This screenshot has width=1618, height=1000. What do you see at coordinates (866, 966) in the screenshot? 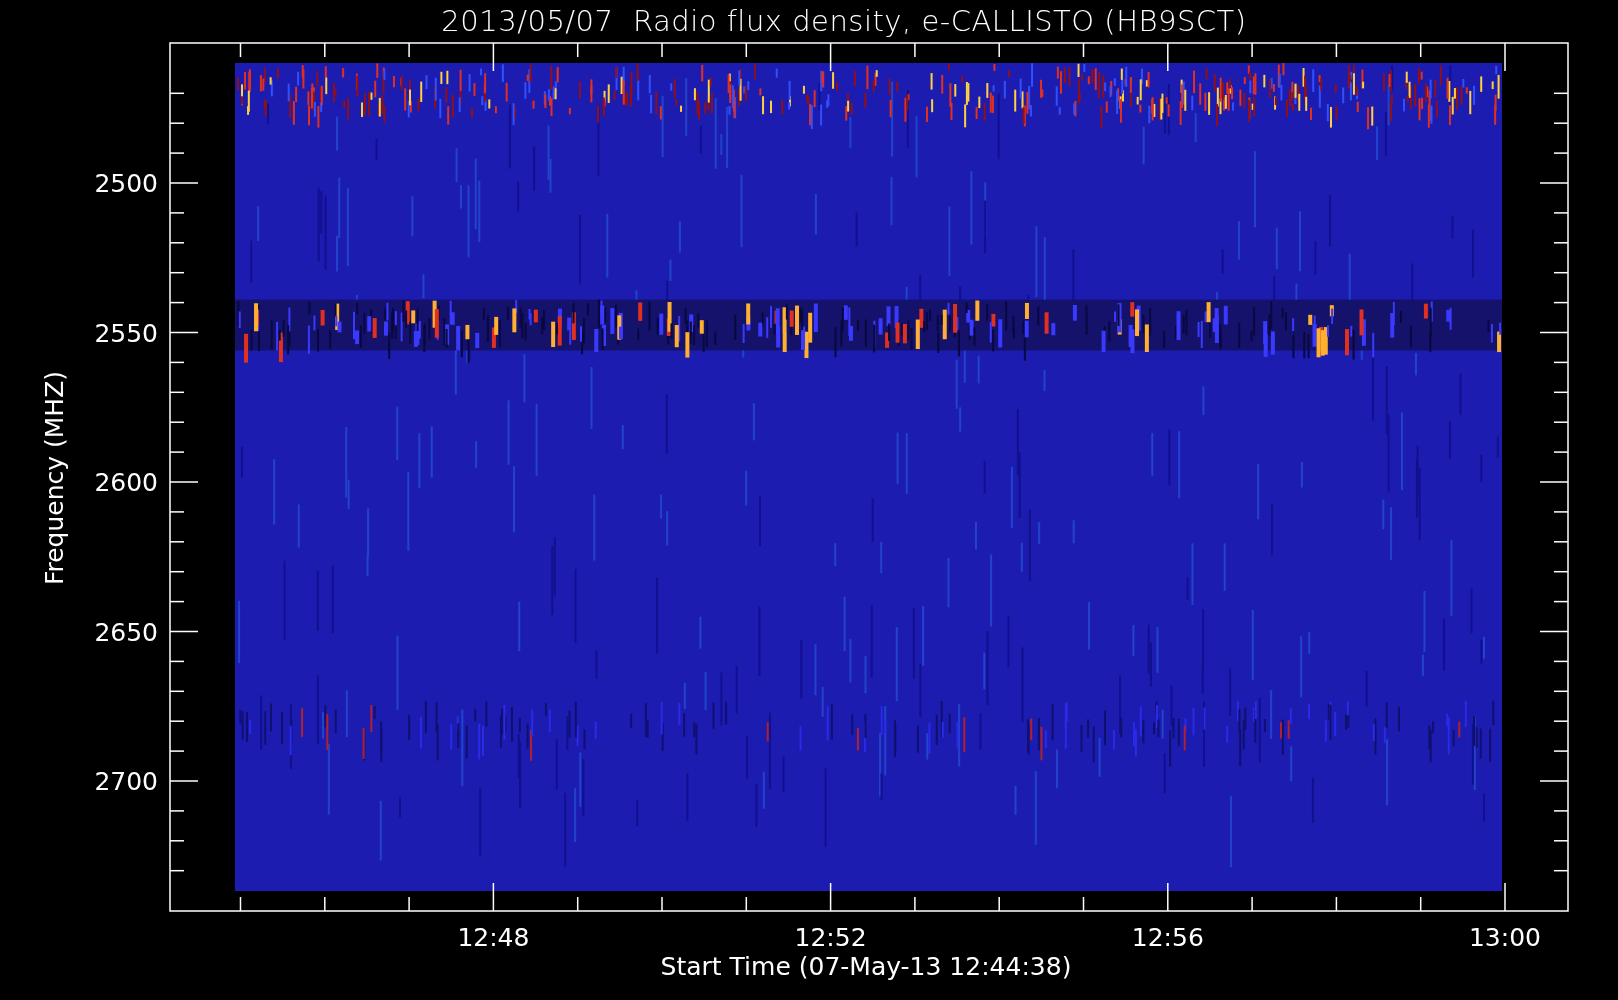
I see `axis-label: Start Time (07-May-13 12:44:38)` at bounding box center [866, 966].